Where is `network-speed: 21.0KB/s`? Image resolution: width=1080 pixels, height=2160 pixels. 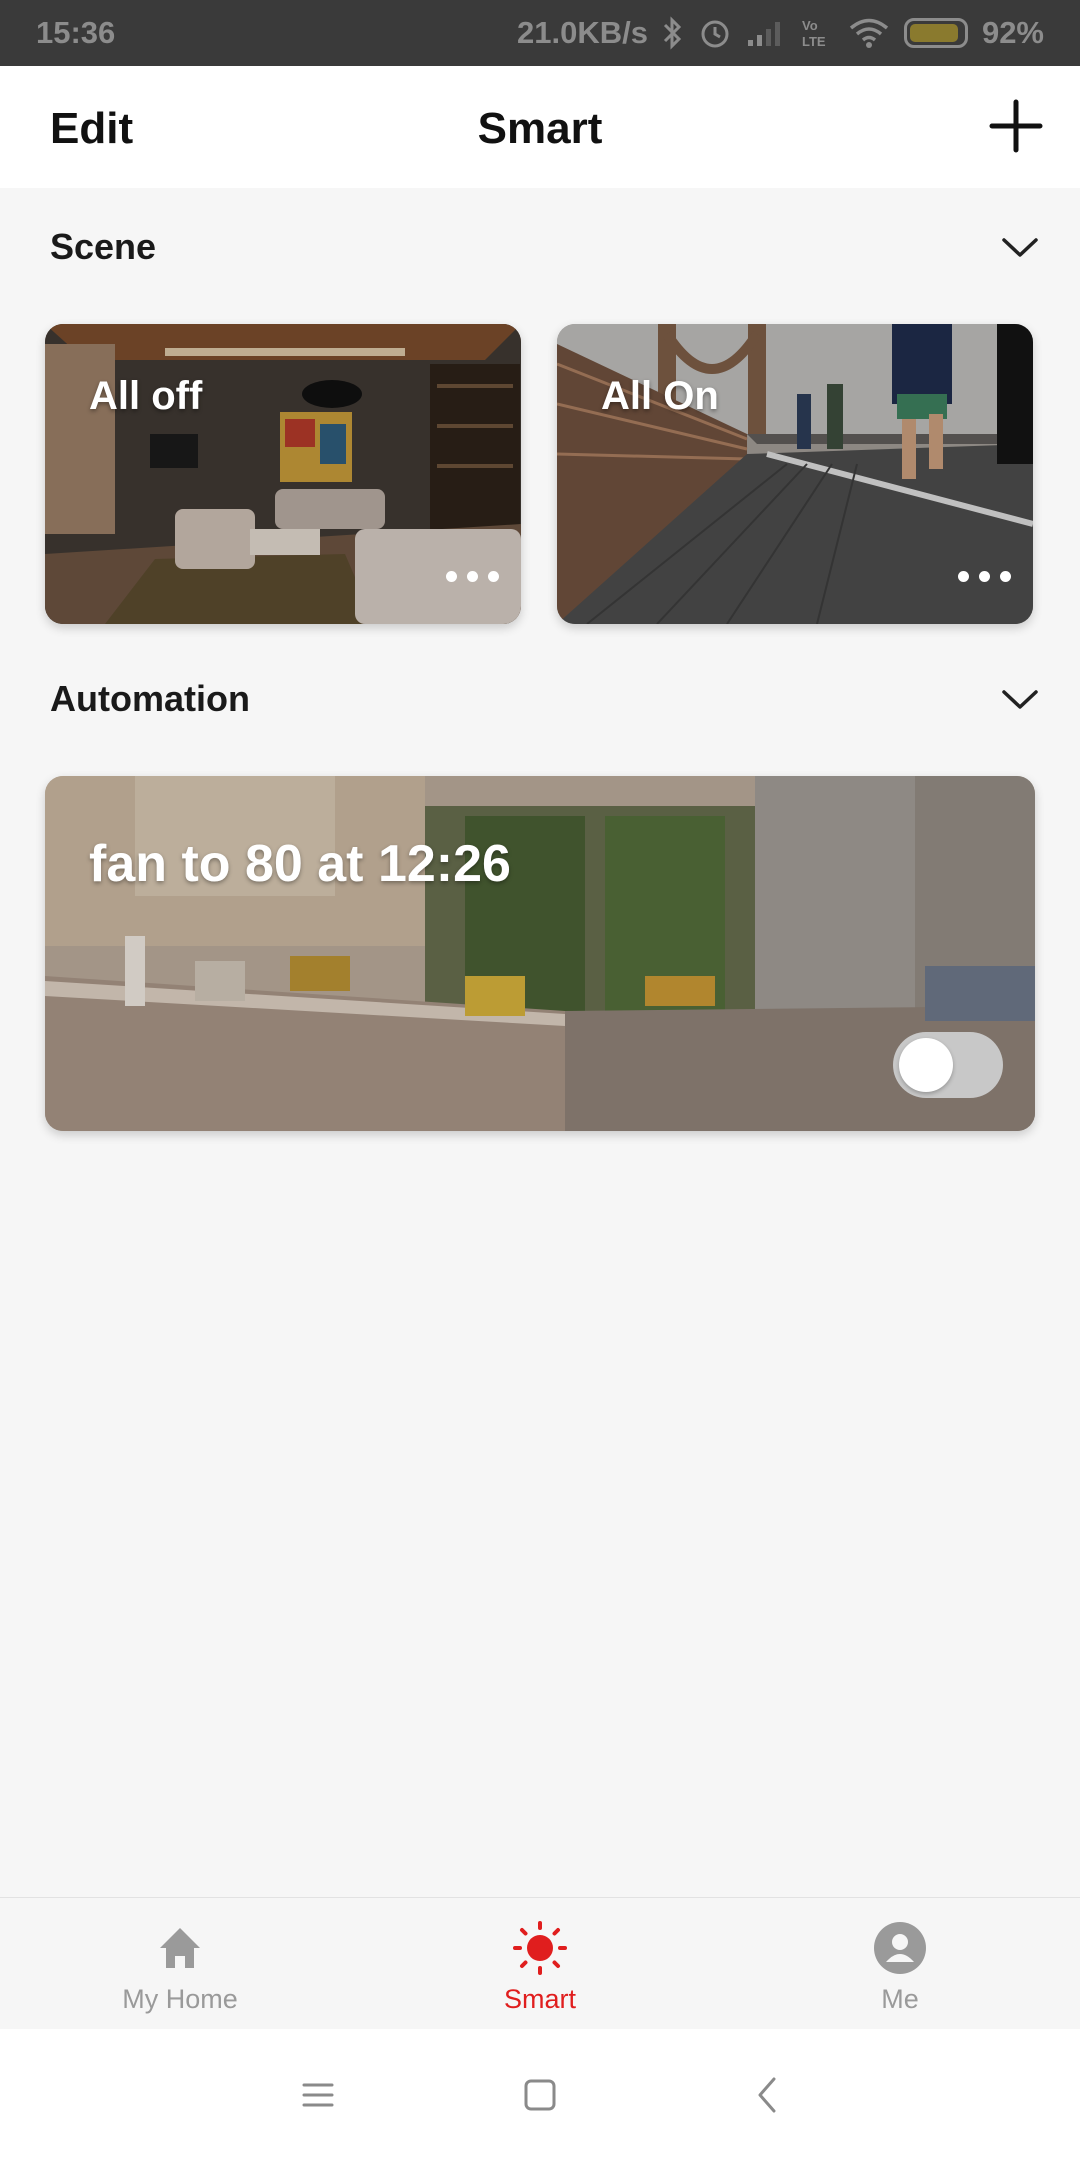 network-speed: 21.0KB/s is located at coordinates (582, 32).